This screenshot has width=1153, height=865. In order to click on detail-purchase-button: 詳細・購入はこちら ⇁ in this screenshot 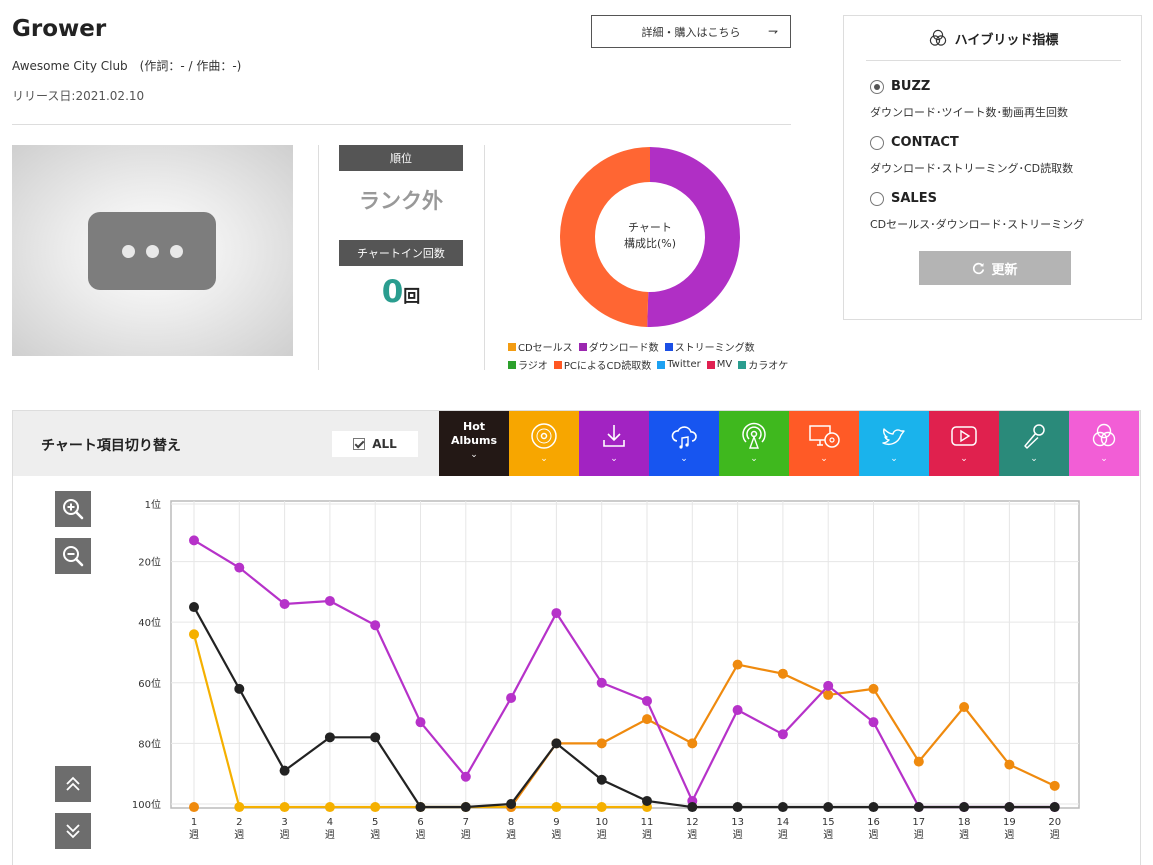, I will do `click(691, 31)`.